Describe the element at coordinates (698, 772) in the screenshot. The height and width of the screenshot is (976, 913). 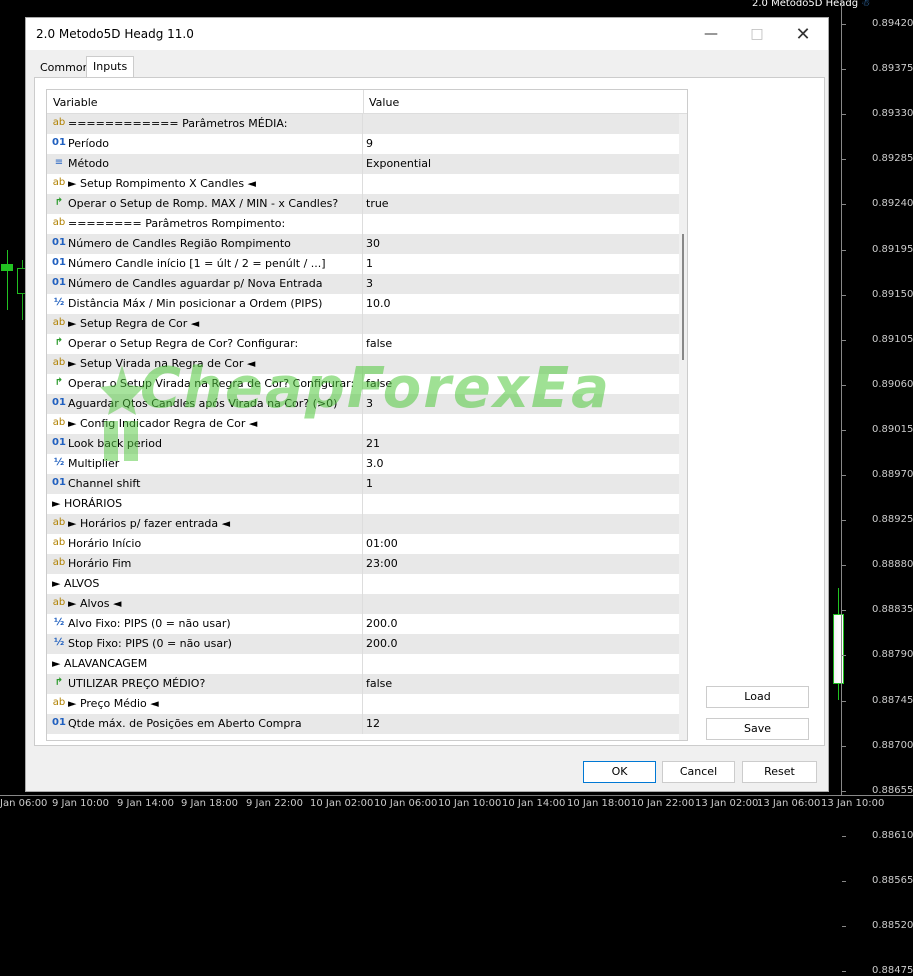
I see `cancel-button: Cancel` at that location.